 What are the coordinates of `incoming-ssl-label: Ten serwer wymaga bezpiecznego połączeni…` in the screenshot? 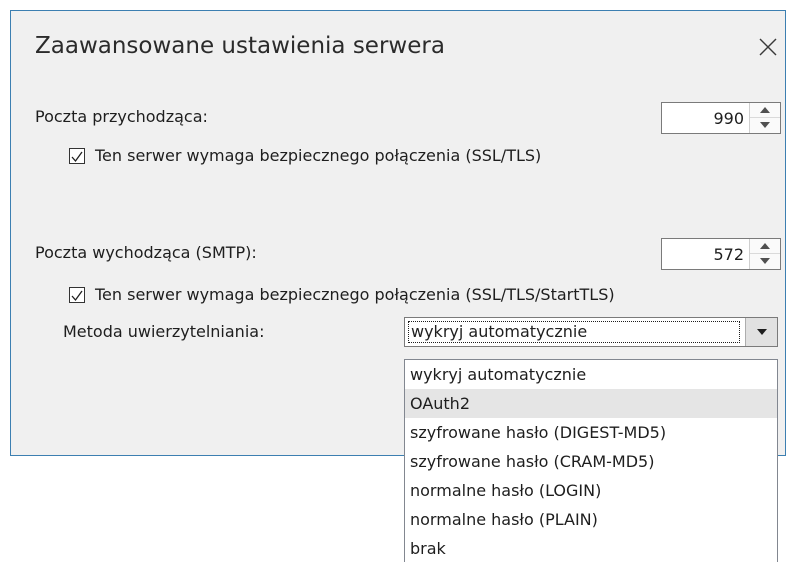 It's located at (318, 155).